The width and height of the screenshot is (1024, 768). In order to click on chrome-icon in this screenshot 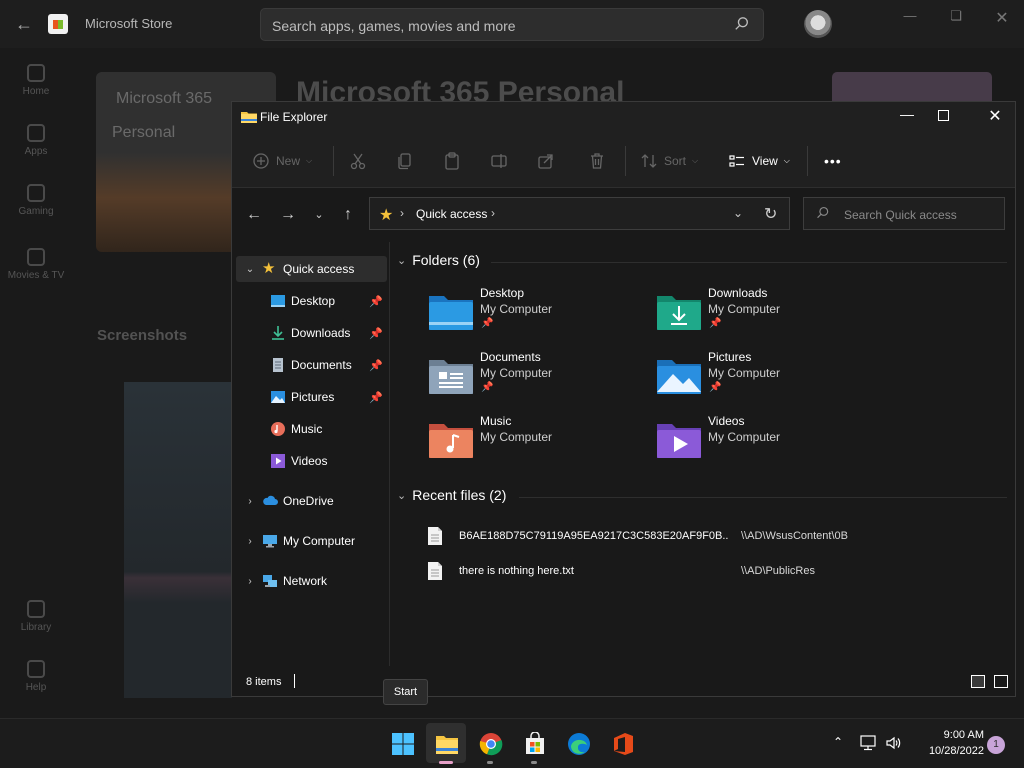, I will do `click(491, 744)`.